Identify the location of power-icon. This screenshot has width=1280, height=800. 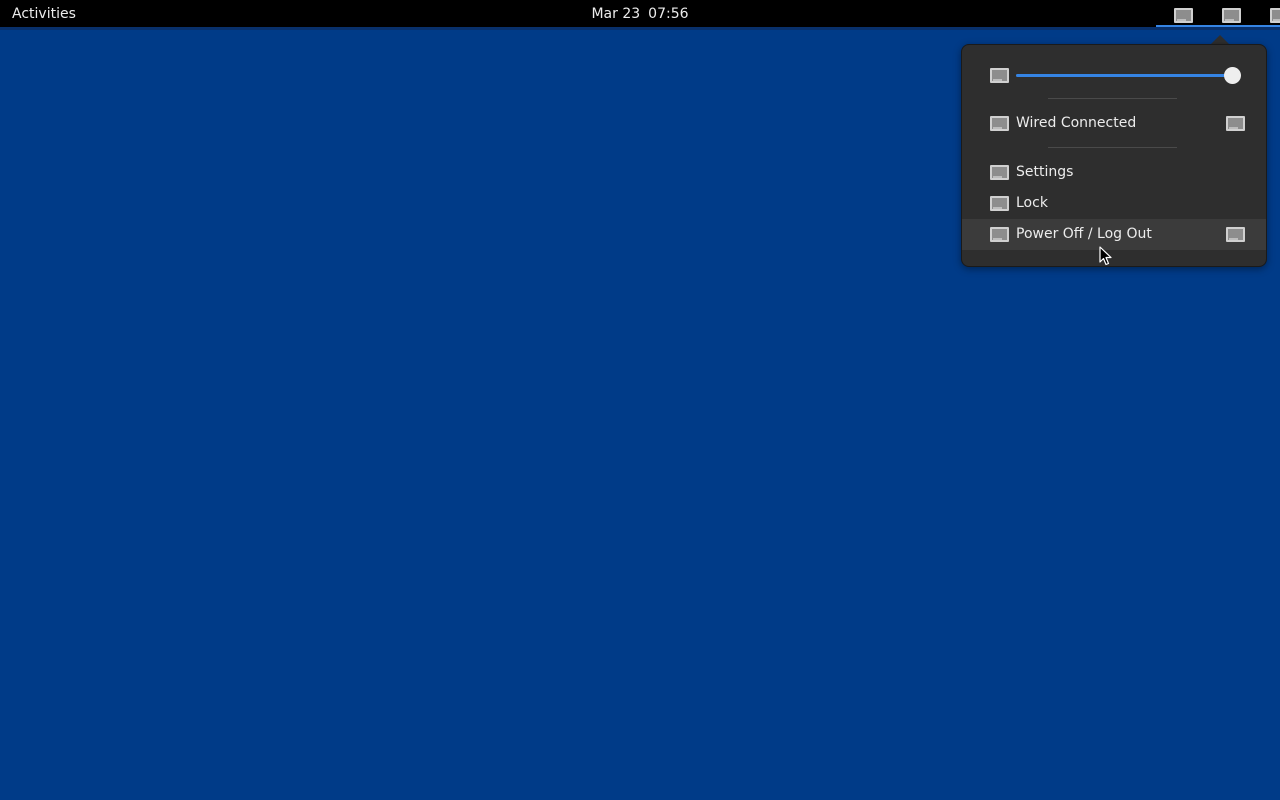
(999, 234).